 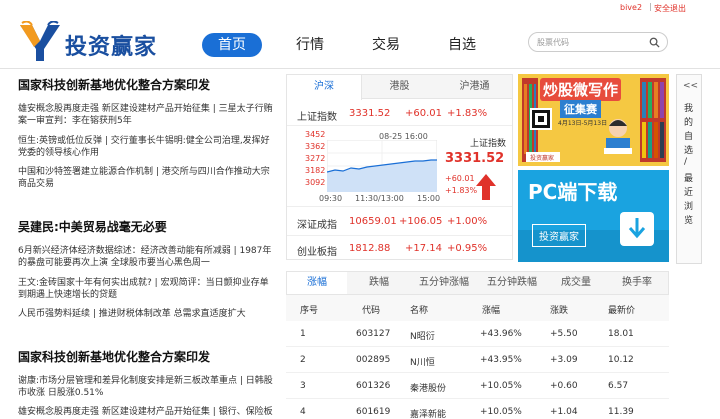 I want to click on index-name: 上证指数, so click(x=317, y=117).